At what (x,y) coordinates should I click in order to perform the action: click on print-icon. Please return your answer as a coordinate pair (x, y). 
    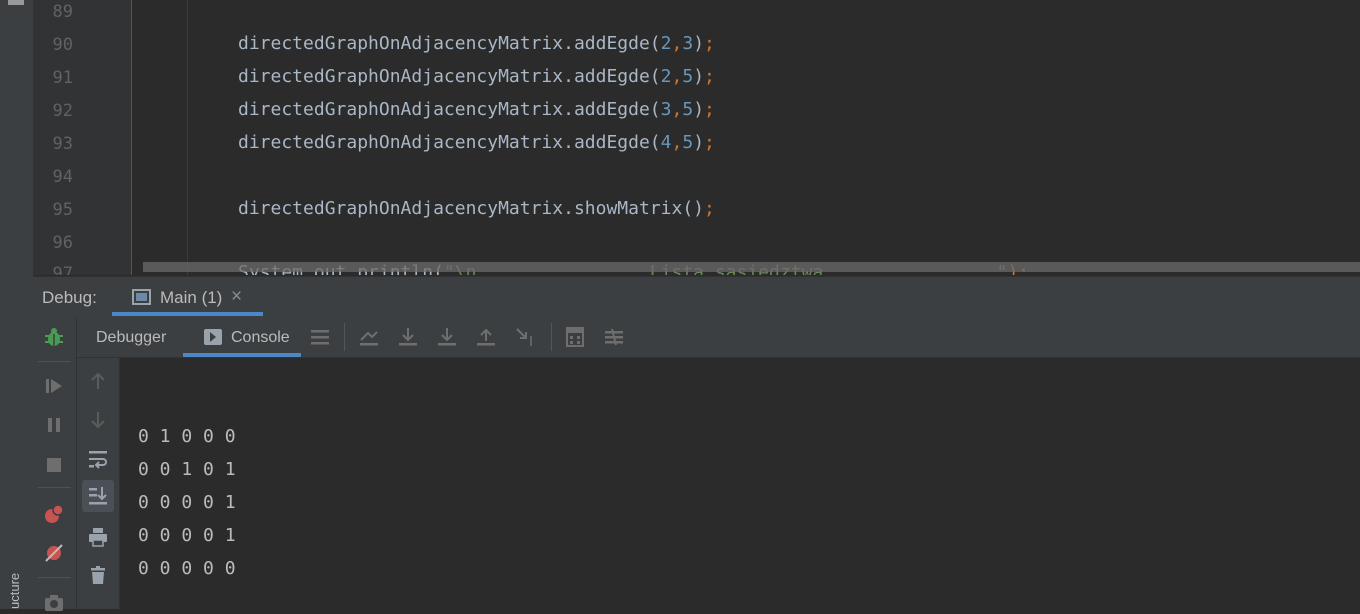
    Looking at the image, I should click on (98, 537).